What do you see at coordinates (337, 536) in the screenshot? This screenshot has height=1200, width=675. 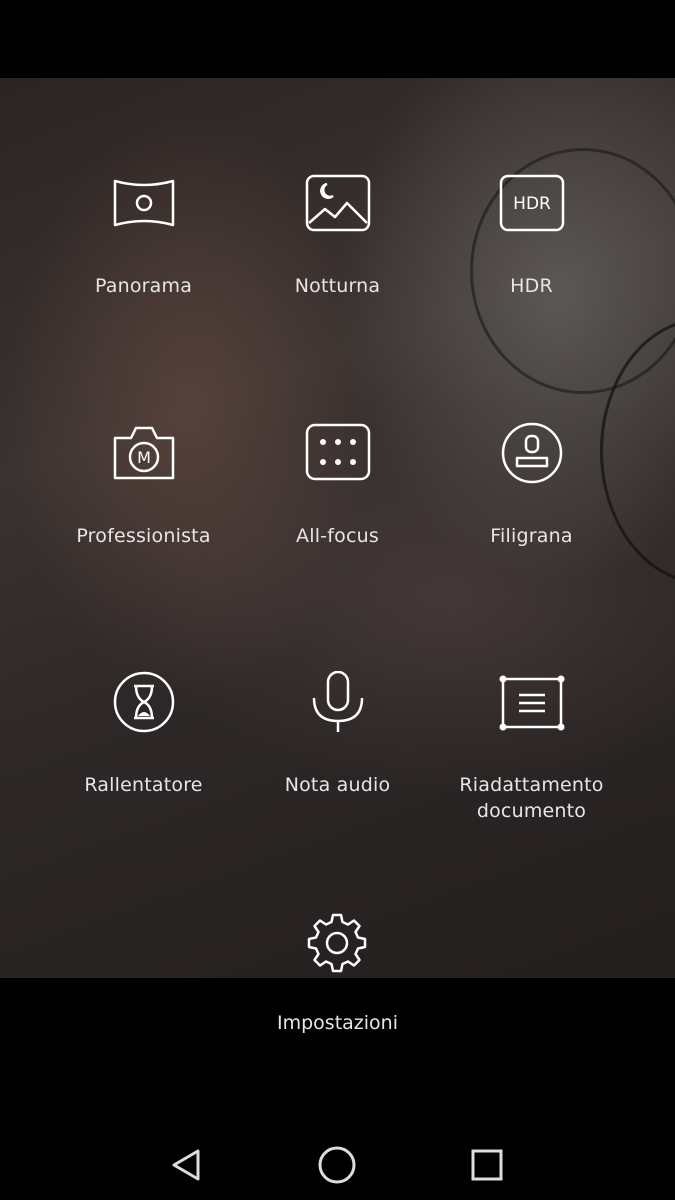 I see `mode-label: All-focus` at bounding box center [337, 536].